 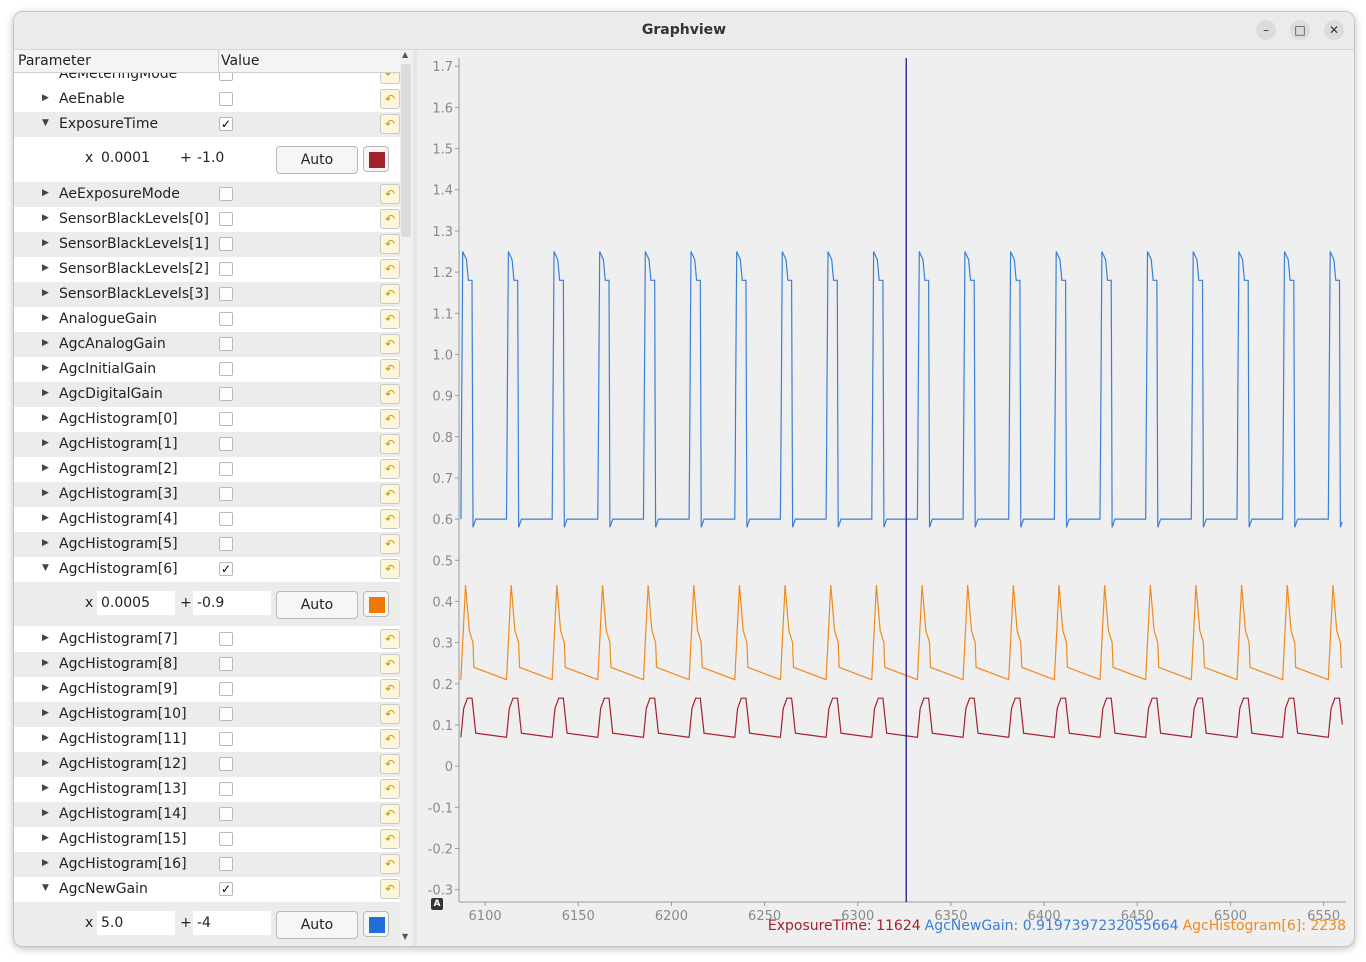 I want to click on list-item: ▼ ExposureTime ✓ ↶, so click(x=207, y=124).